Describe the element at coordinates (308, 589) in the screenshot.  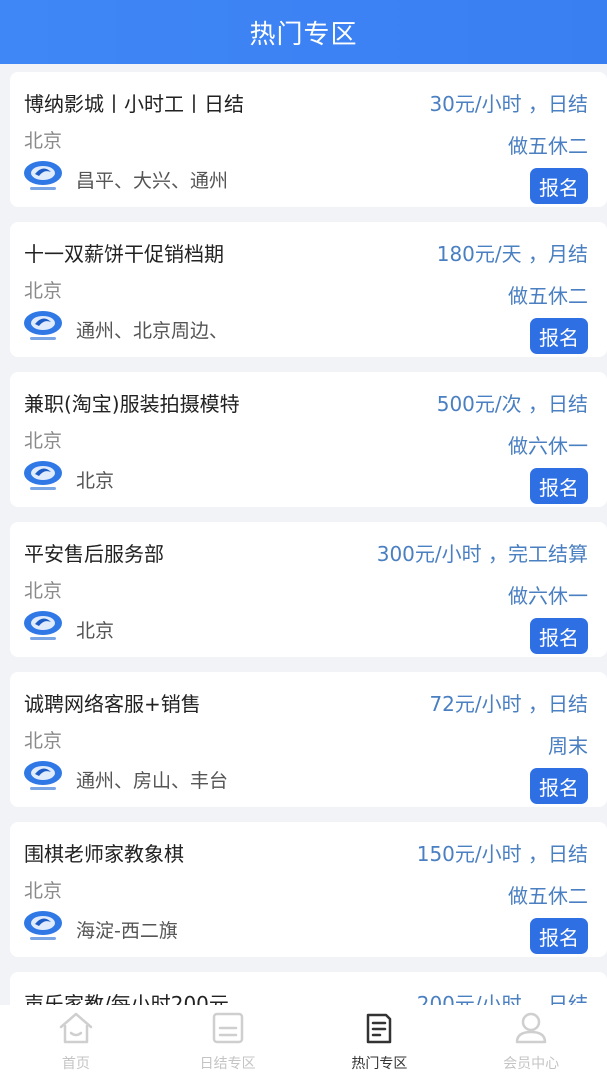
I see `job-card: 平安售后服务部 300元/小时 ，完工结算 北京 做六休一 北京 报名` at that location.